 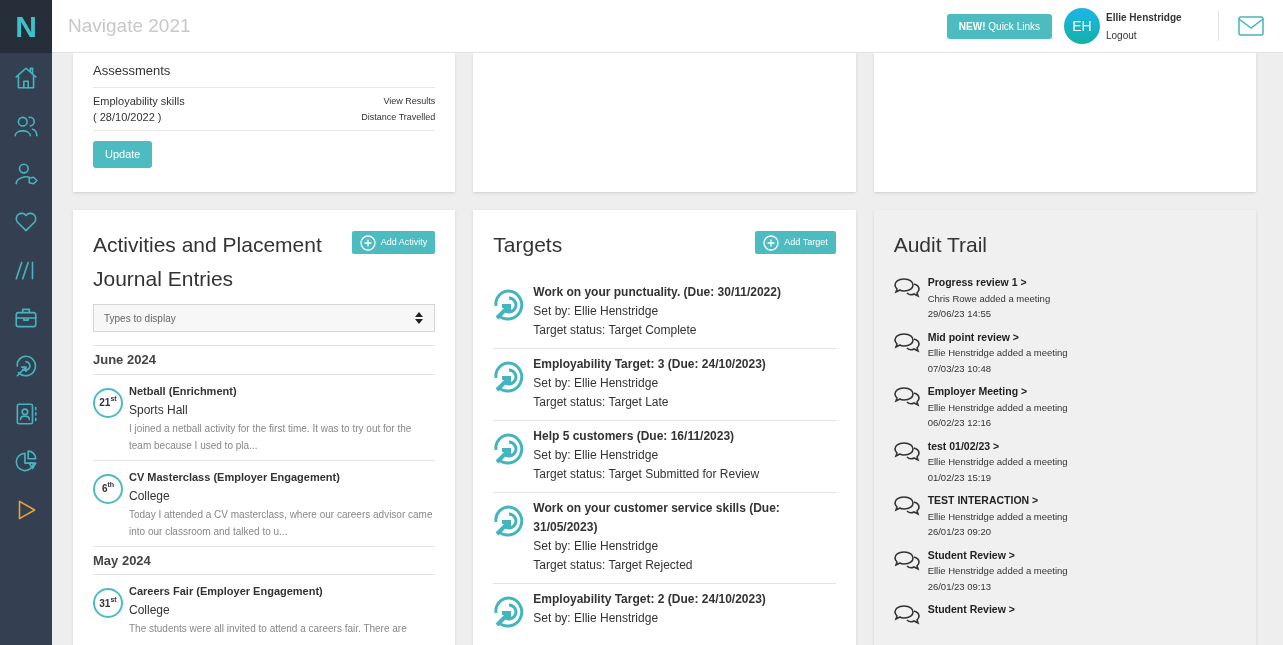 What do you see at coordinates (649, 599) in the screenshot?
I see `target-title: Employability Target: 2 (Due: 24/10/2023)` at bounding box center [649, 599].